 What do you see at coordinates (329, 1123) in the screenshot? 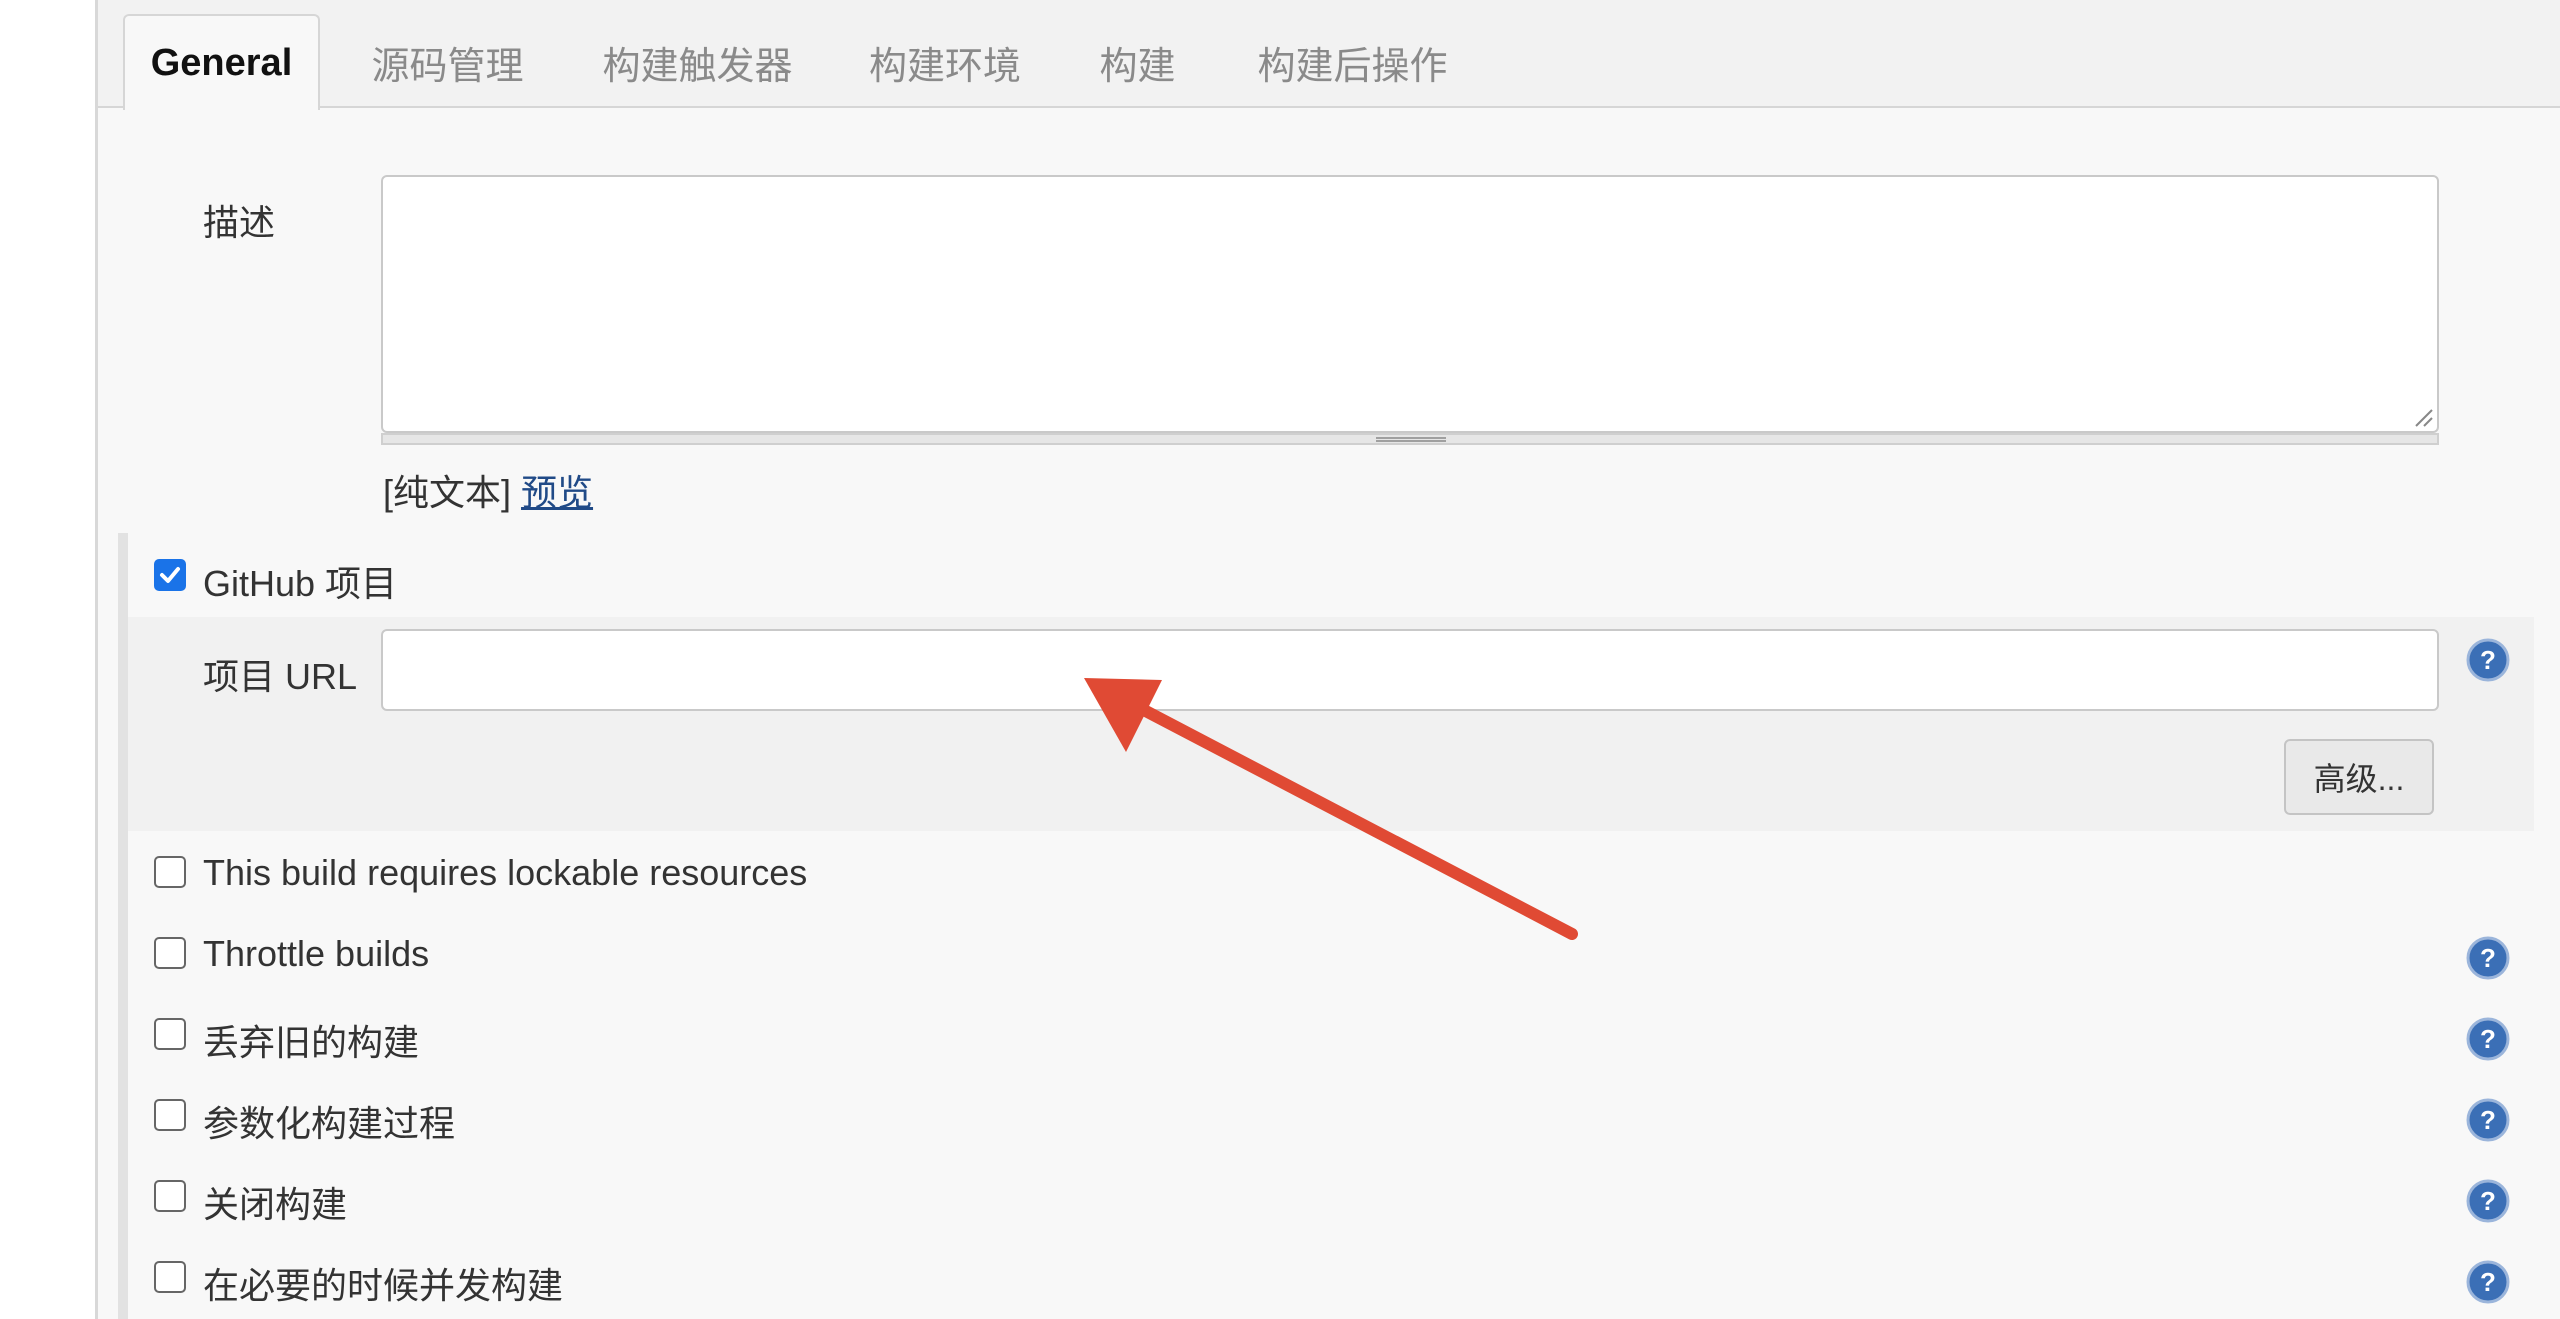
I see `parameterized-build-label: 参数化构建过程` at bounding box center [329, 1123].